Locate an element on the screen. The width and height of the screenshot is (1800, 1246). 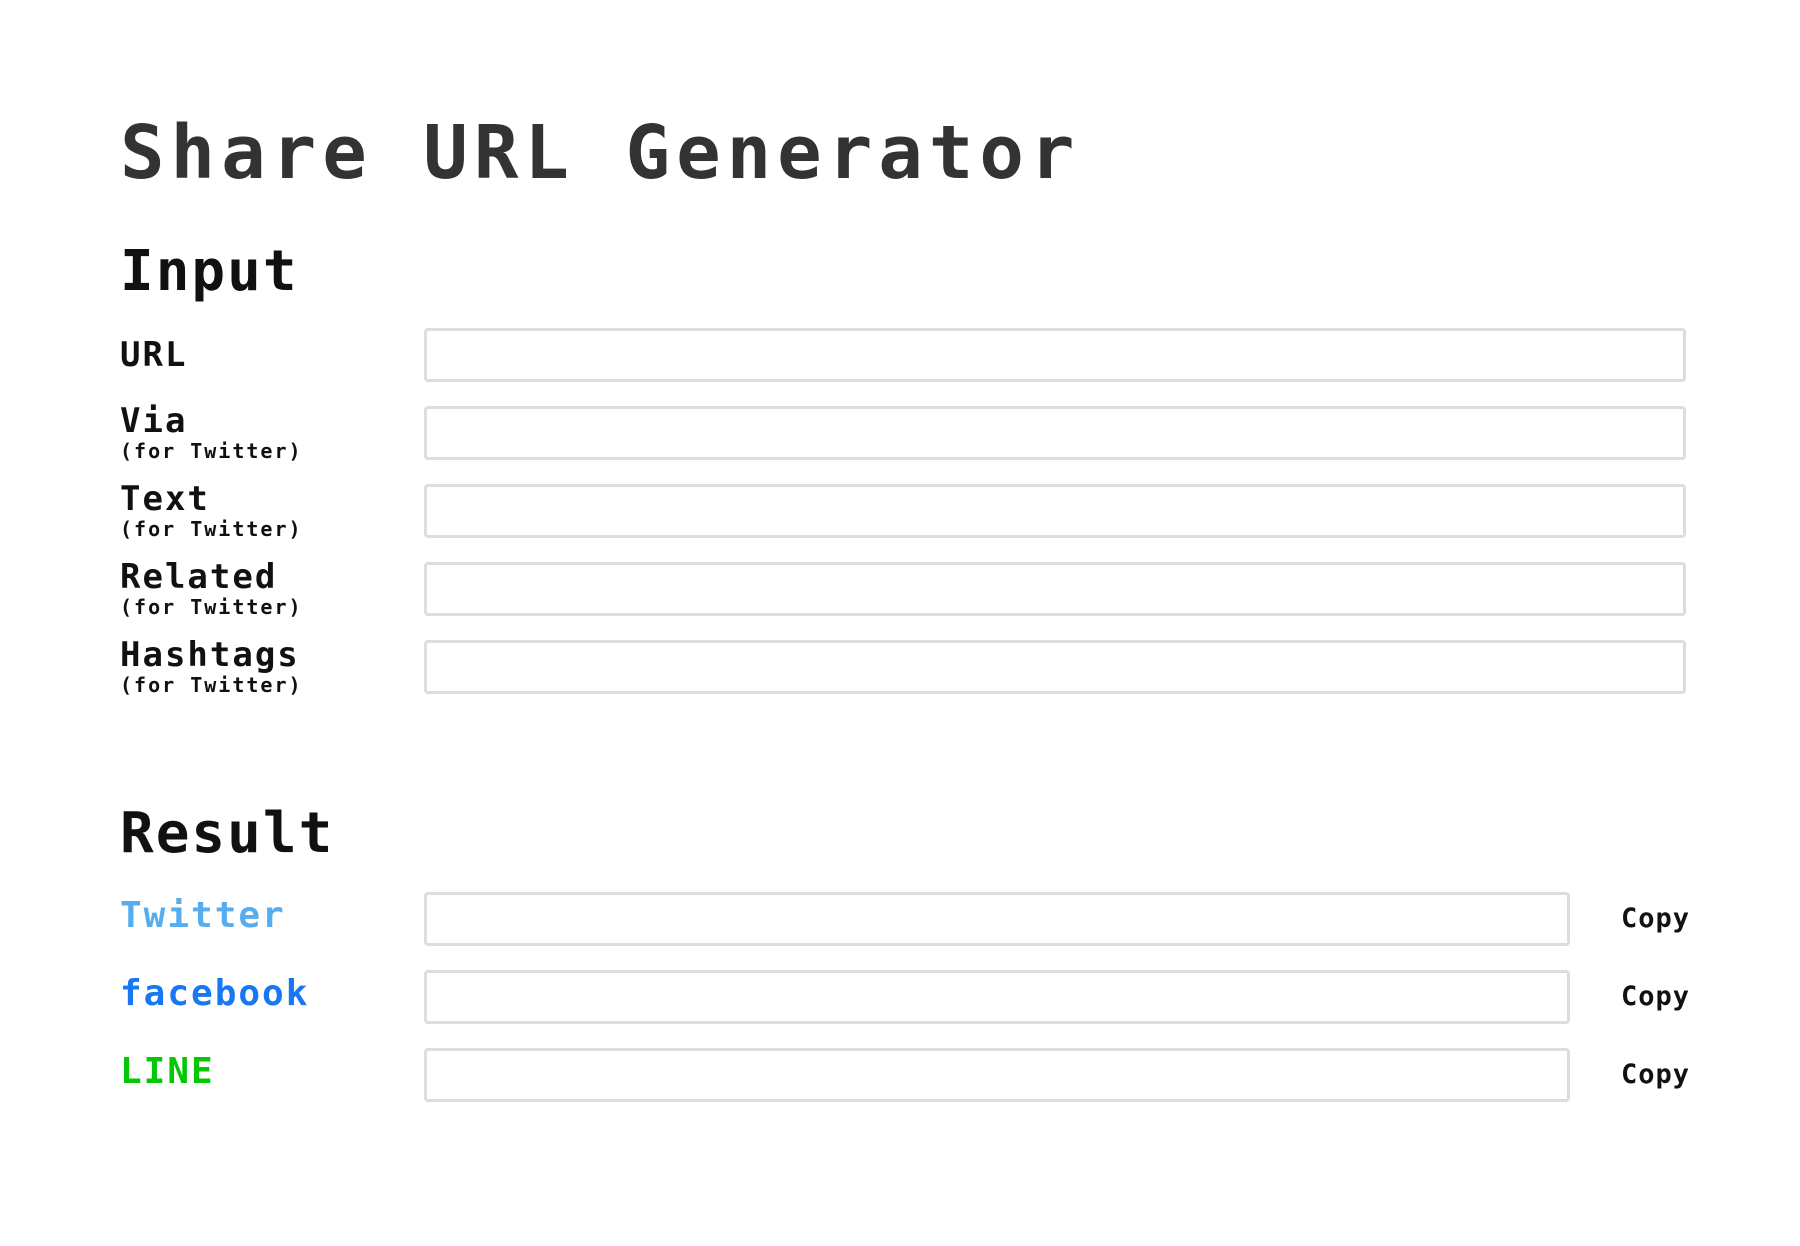
result-row-facebook: facebook Copy is located at coordinates (905, 999).